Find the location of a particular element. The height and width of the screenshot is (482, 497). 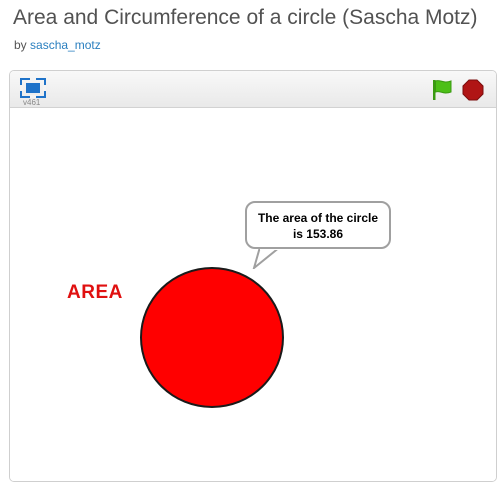

byline: by sascha_motz is located at coordinates (57, 45).